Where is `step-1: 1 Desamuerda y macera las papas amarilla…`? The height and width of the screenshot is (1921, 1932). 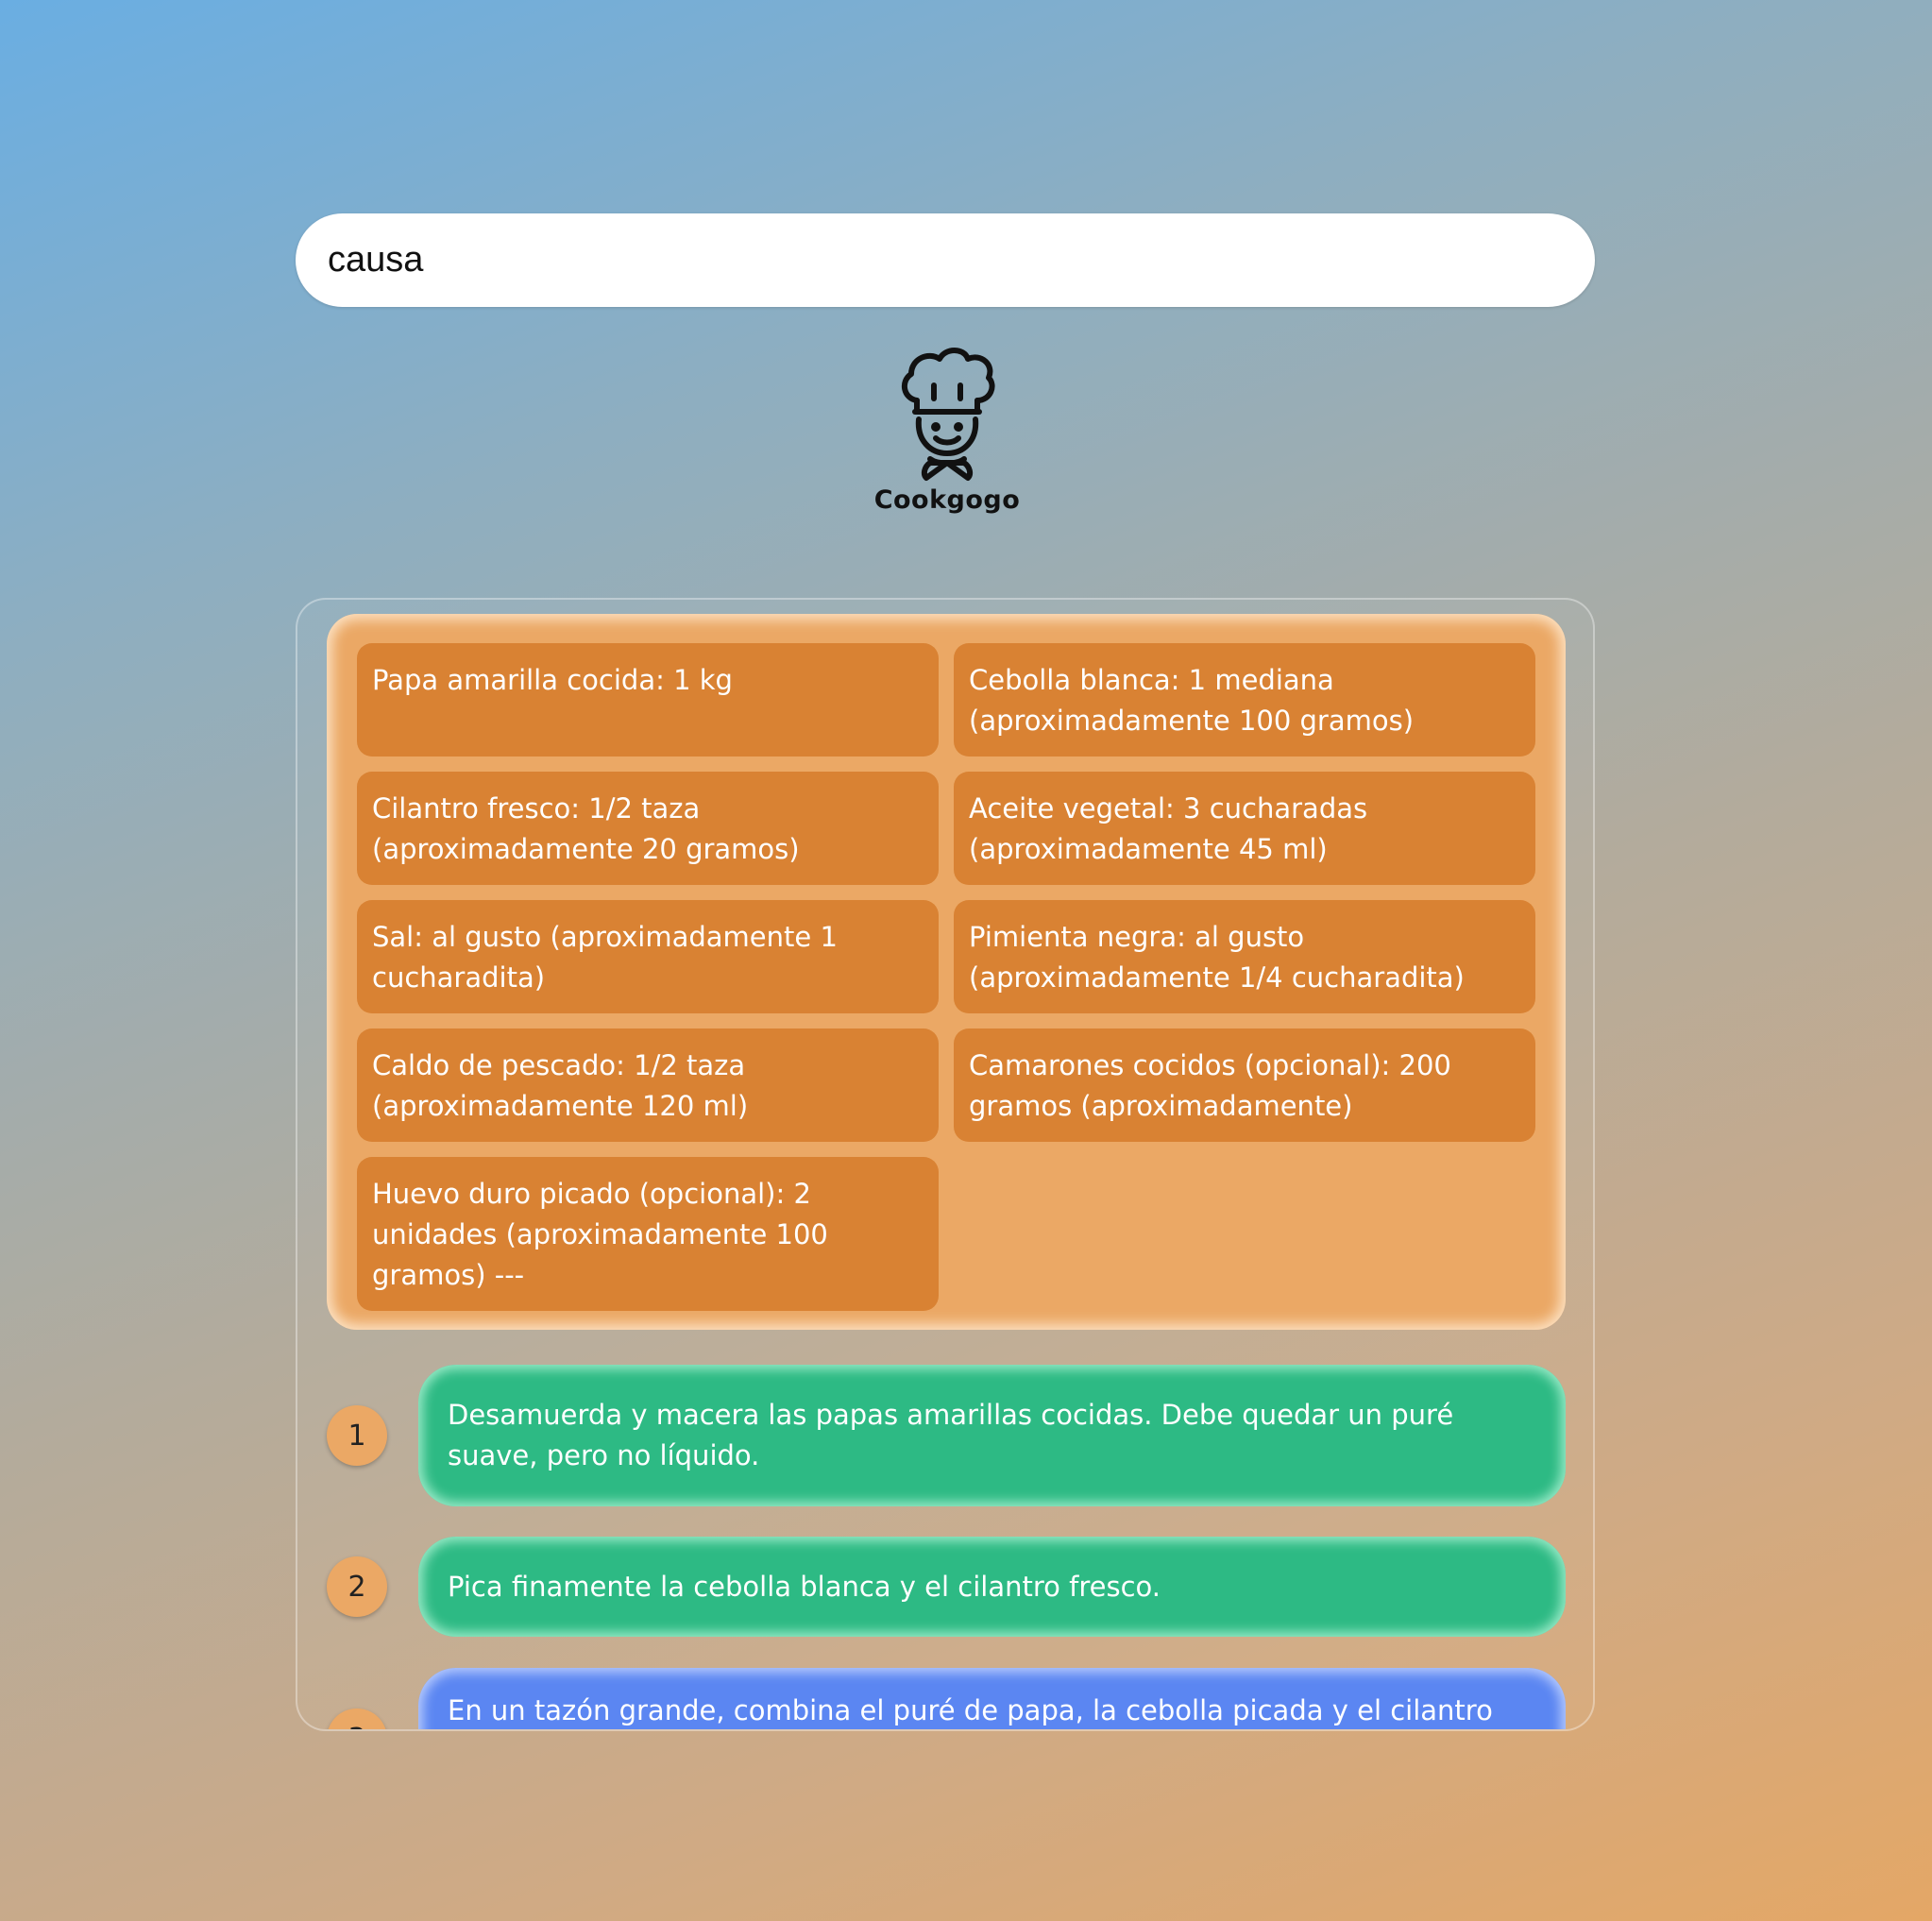 step-1: 1 Desamuerda y macera las papas amarilla… is located at coordinates (946, 1435).